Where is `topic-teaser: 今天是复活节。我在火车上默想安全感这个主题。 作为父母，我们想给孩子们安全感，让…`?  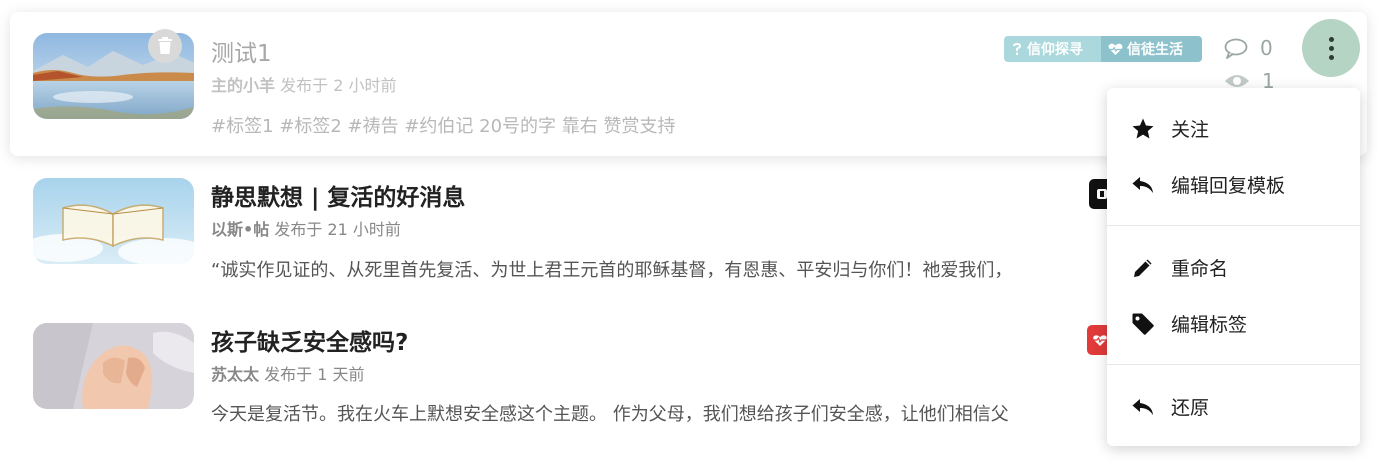 topic-teaser: 今天是复活节。我在火车上默想安全感这个主题。 作为父母，我们想给孩子们安全感，让… is located at coordinates (610, 414).